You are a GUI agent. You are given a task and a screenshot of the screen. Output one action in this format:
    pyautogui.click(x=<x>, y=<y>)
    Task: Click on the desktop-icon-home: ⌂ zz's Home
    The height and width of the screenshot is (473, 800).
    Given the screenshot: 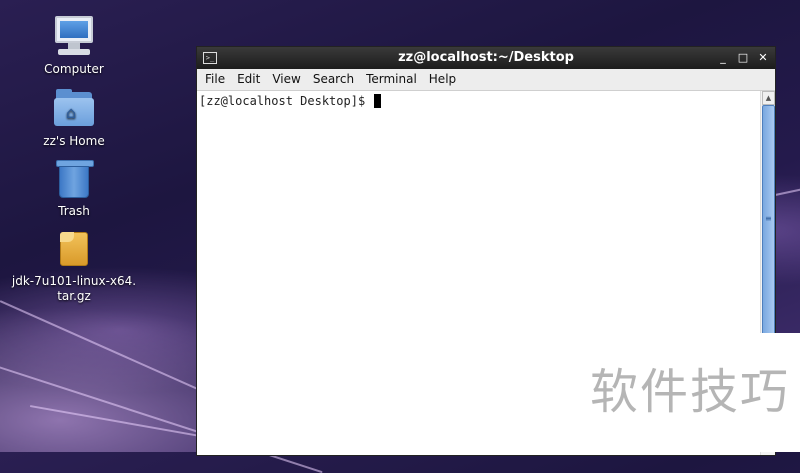 What is the action you would take?
    pyautogui.click(x=74, y=117)
    